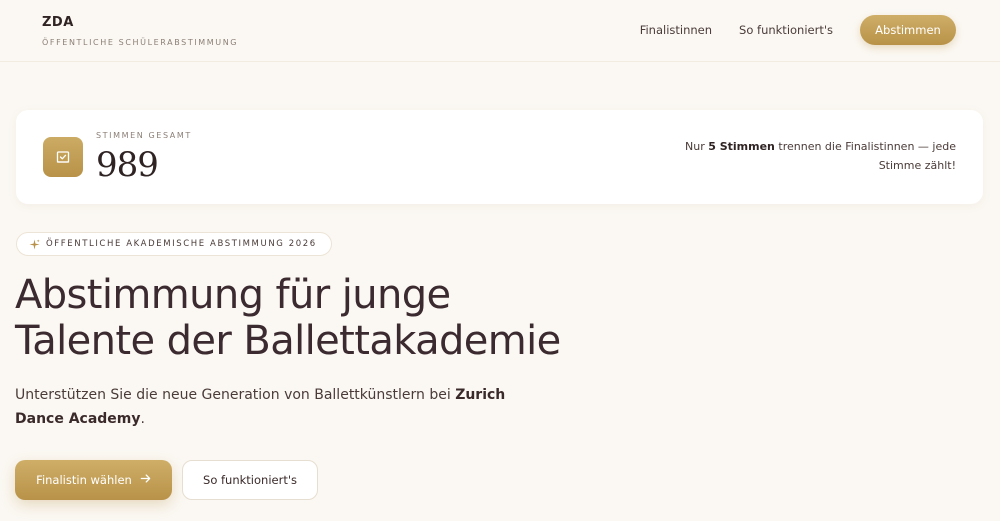  I want to click on hero-title-line1: Abstimmung für junge, so click(233, 295).